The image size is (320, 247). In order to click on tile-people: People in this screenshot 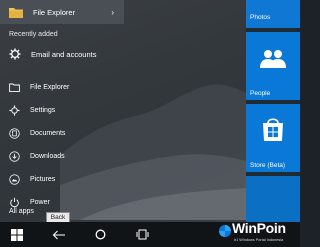, I will do `click(273, 66)`.